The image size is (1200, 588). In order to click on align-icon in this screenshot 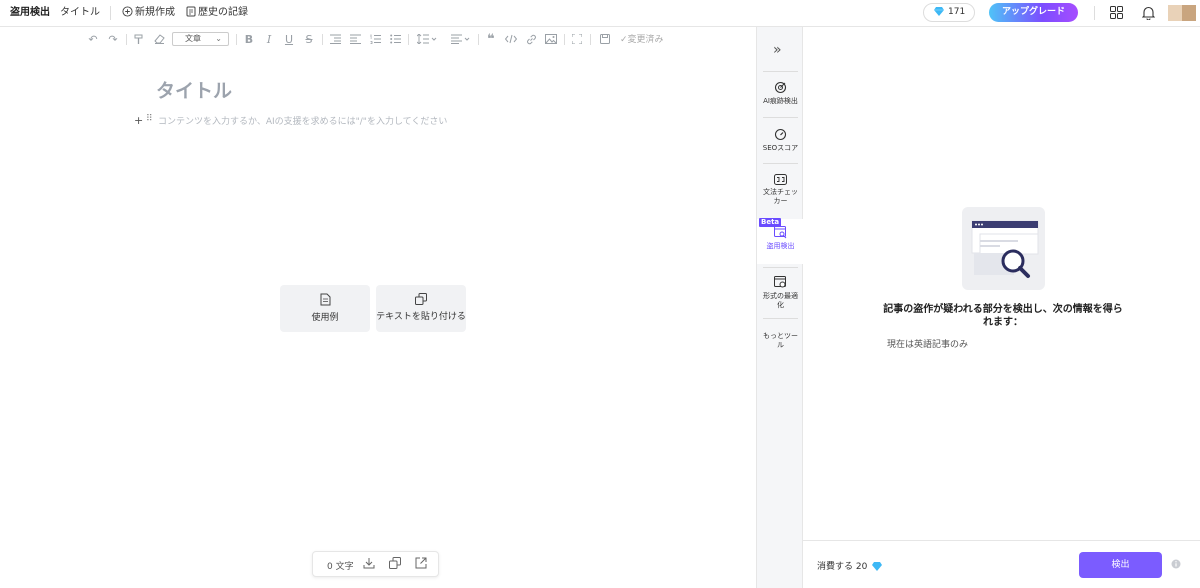, I will do `click(461, 39)`.